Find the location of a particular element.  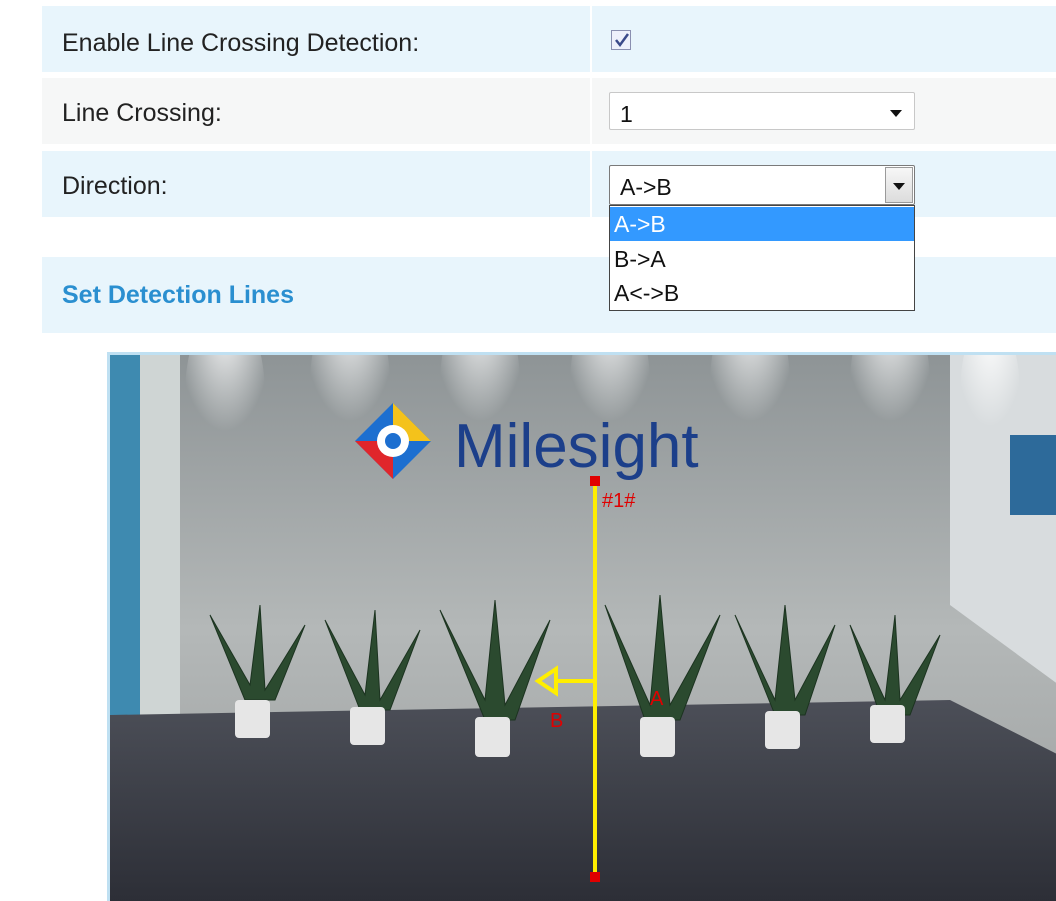

dropdown-button is located at coordinates (899, 185).